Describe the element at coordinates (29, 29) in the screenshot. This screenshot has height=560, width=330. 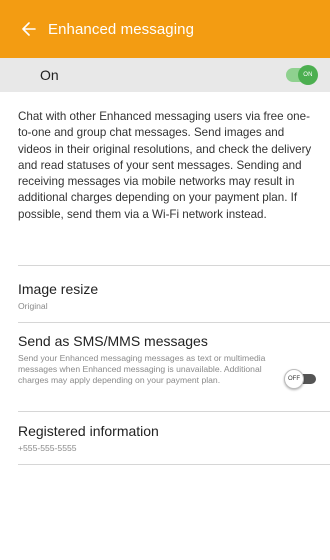
I see `back-arrow-icon` at that location.